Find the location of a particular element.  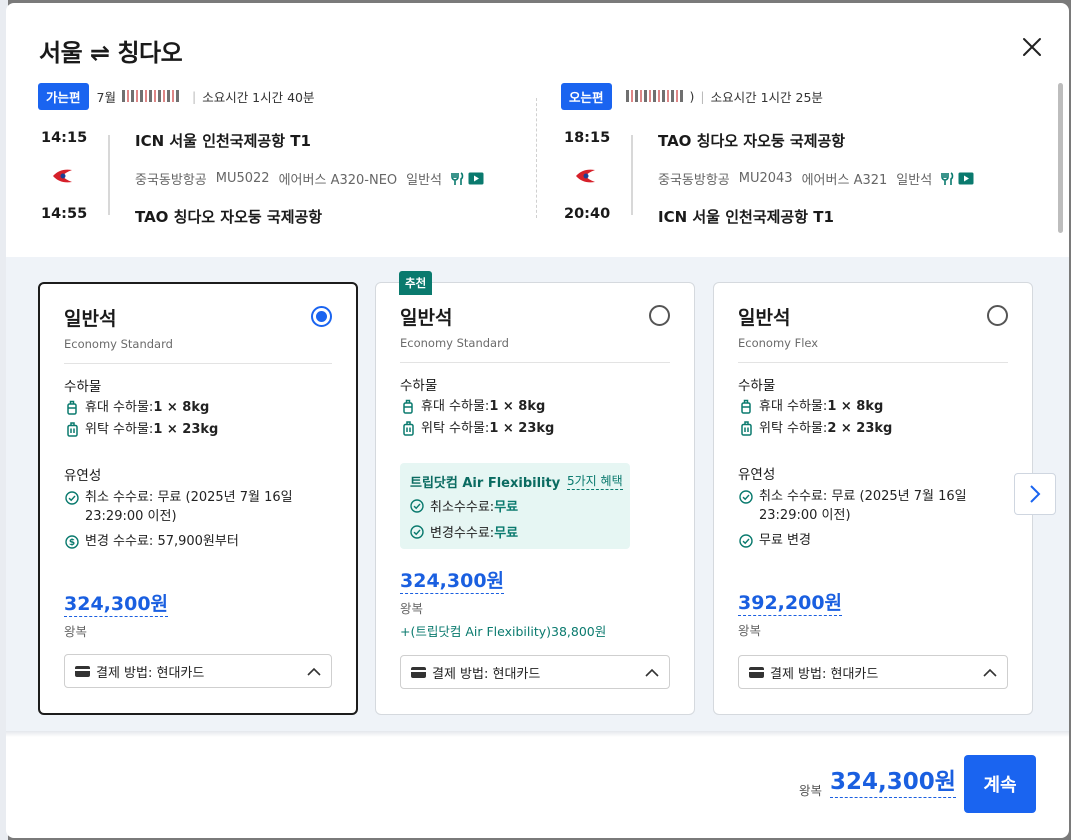

free-change: 무료 변경 is located at coordinates (875, 540).